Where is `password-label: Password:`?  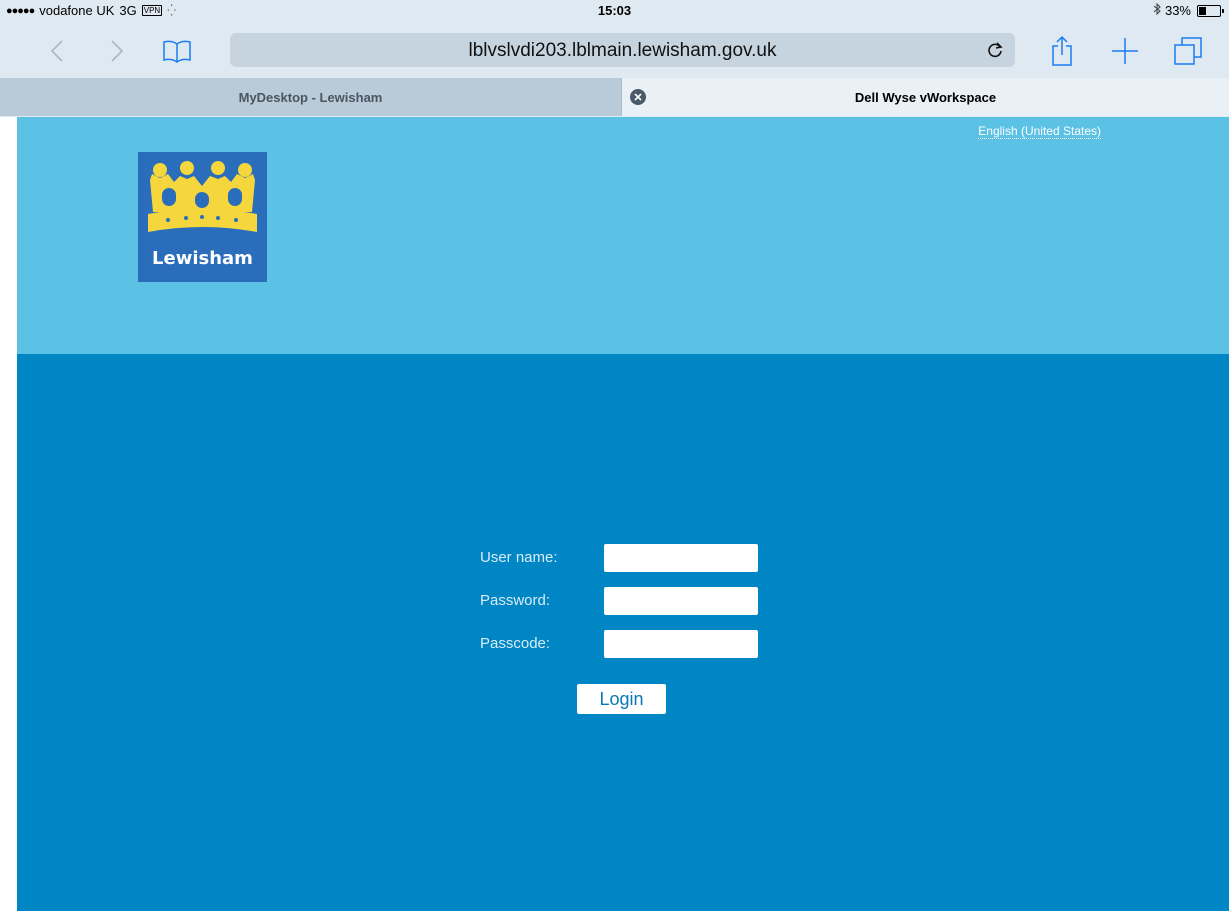
password-label: Password: is located at coordinates (515, 600).